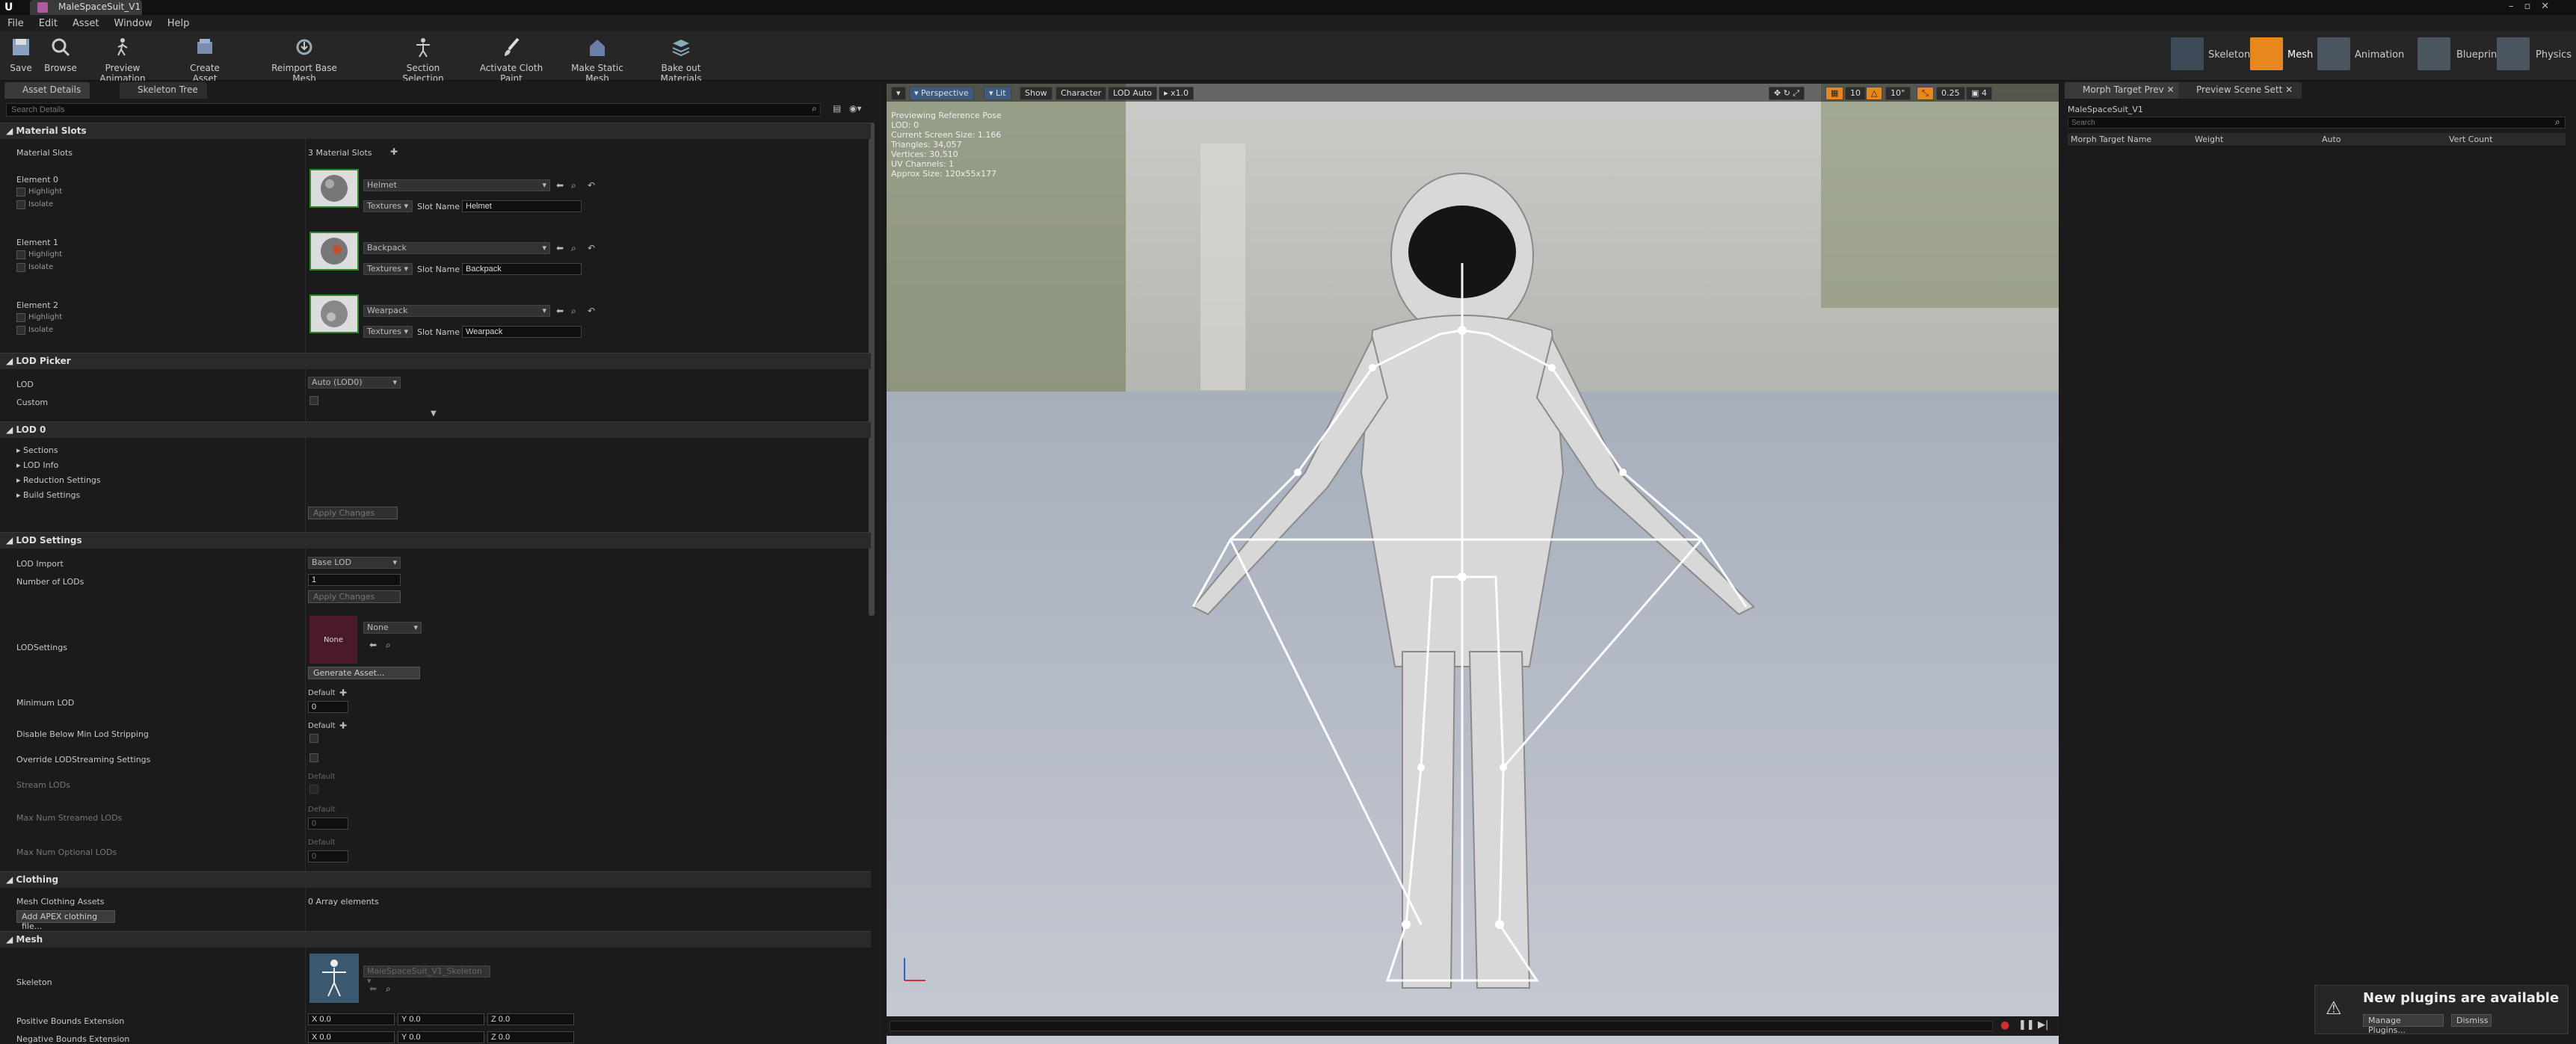 This screenshot has width=2576, height=1044. I want to click on show-button: Show, so click(1036, 93).